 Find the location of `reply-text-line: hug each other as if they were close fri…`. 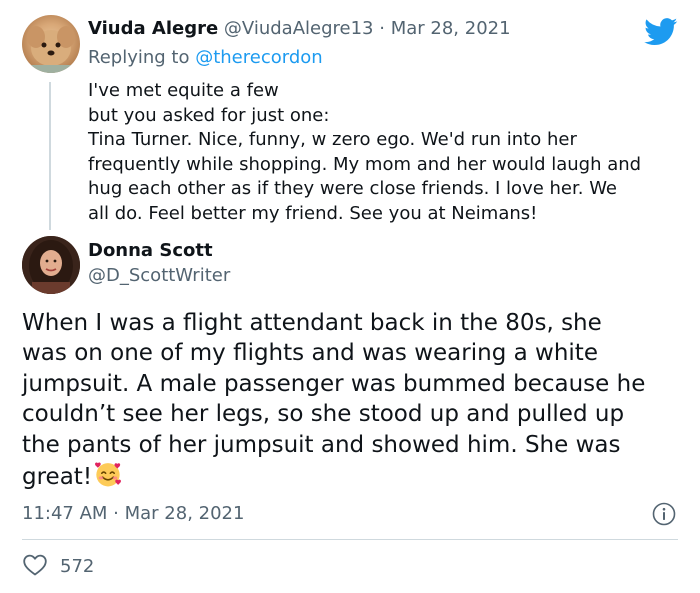

reply-text-line: hug each other as if they were close fri… is located at coordinates (353, 188).